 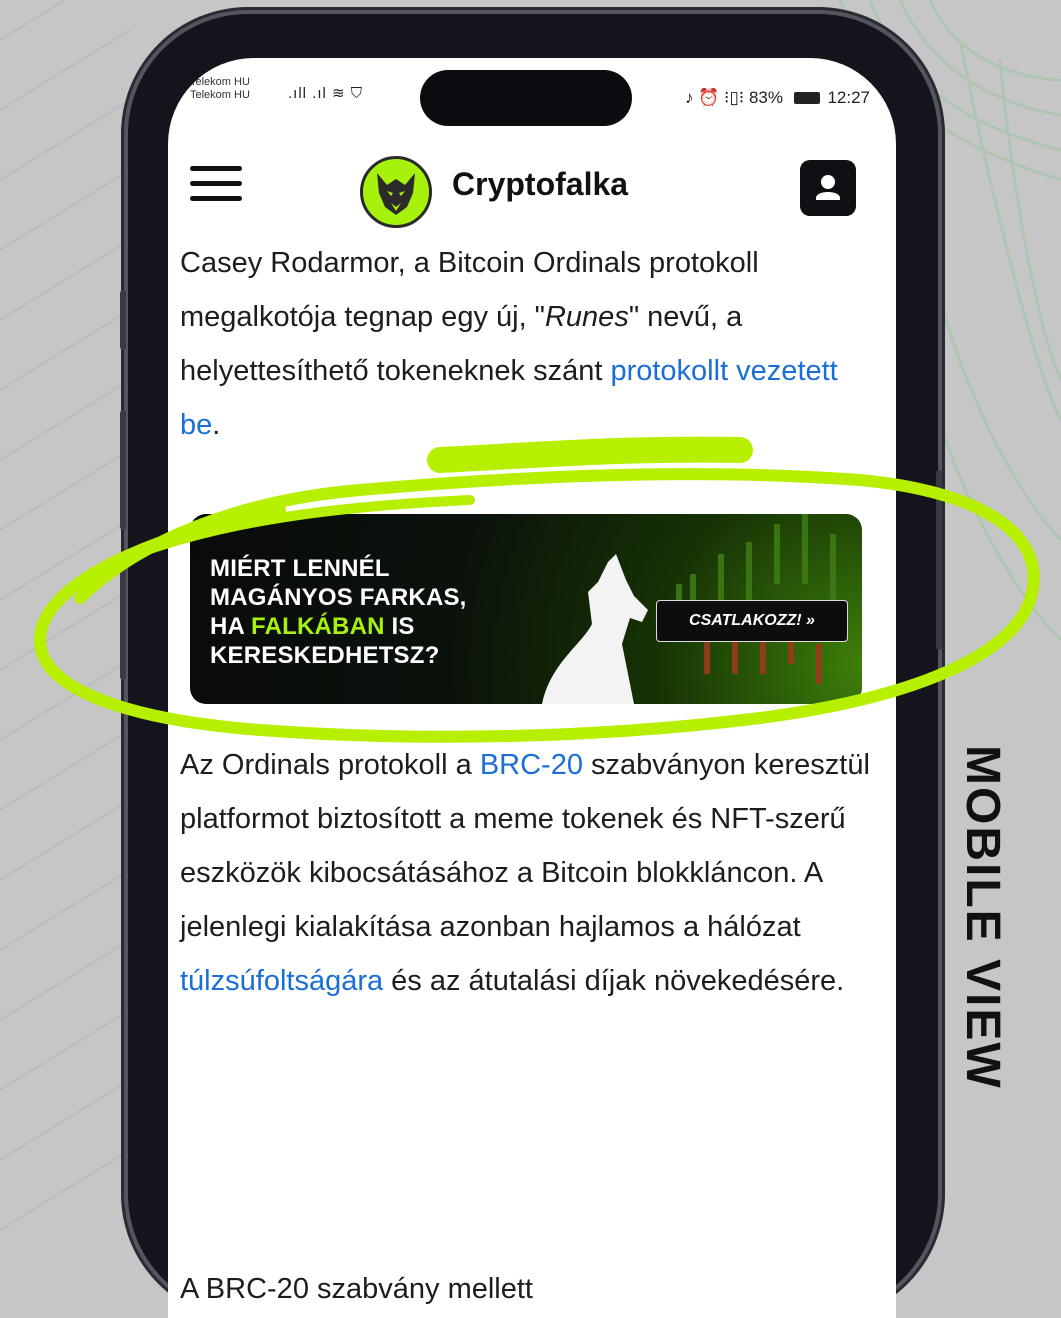 What do you see at coordinates (220, 82) in the screenshot?
I see `carrier-1: Telekom HU` at bounding box center [220, 82].